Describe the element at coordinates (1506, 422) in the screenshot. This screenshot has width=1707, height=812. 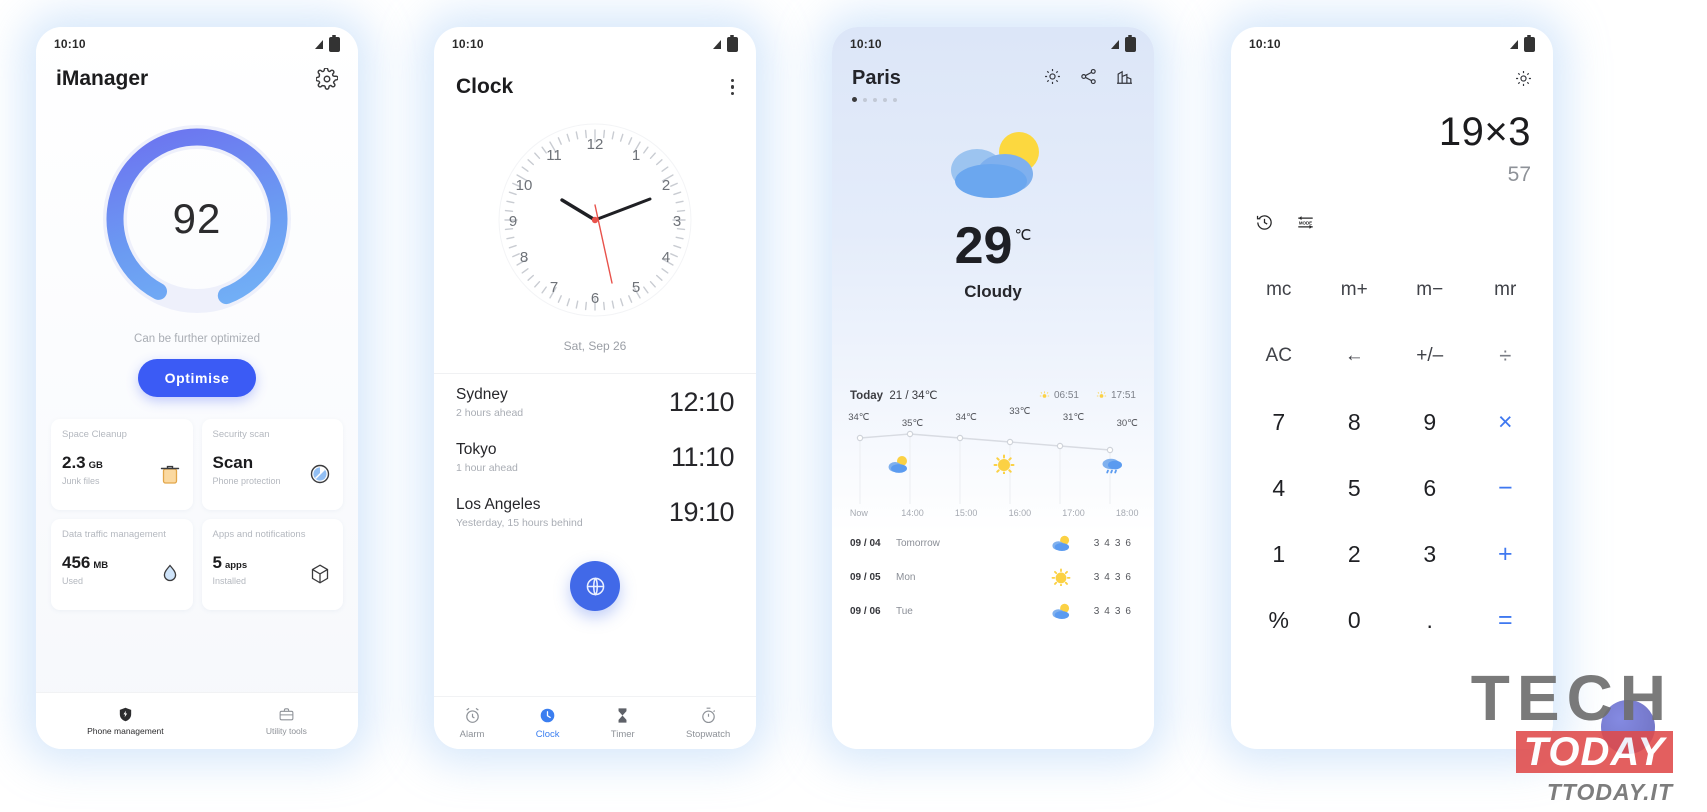
I see `key-multiply: ×` at that location.